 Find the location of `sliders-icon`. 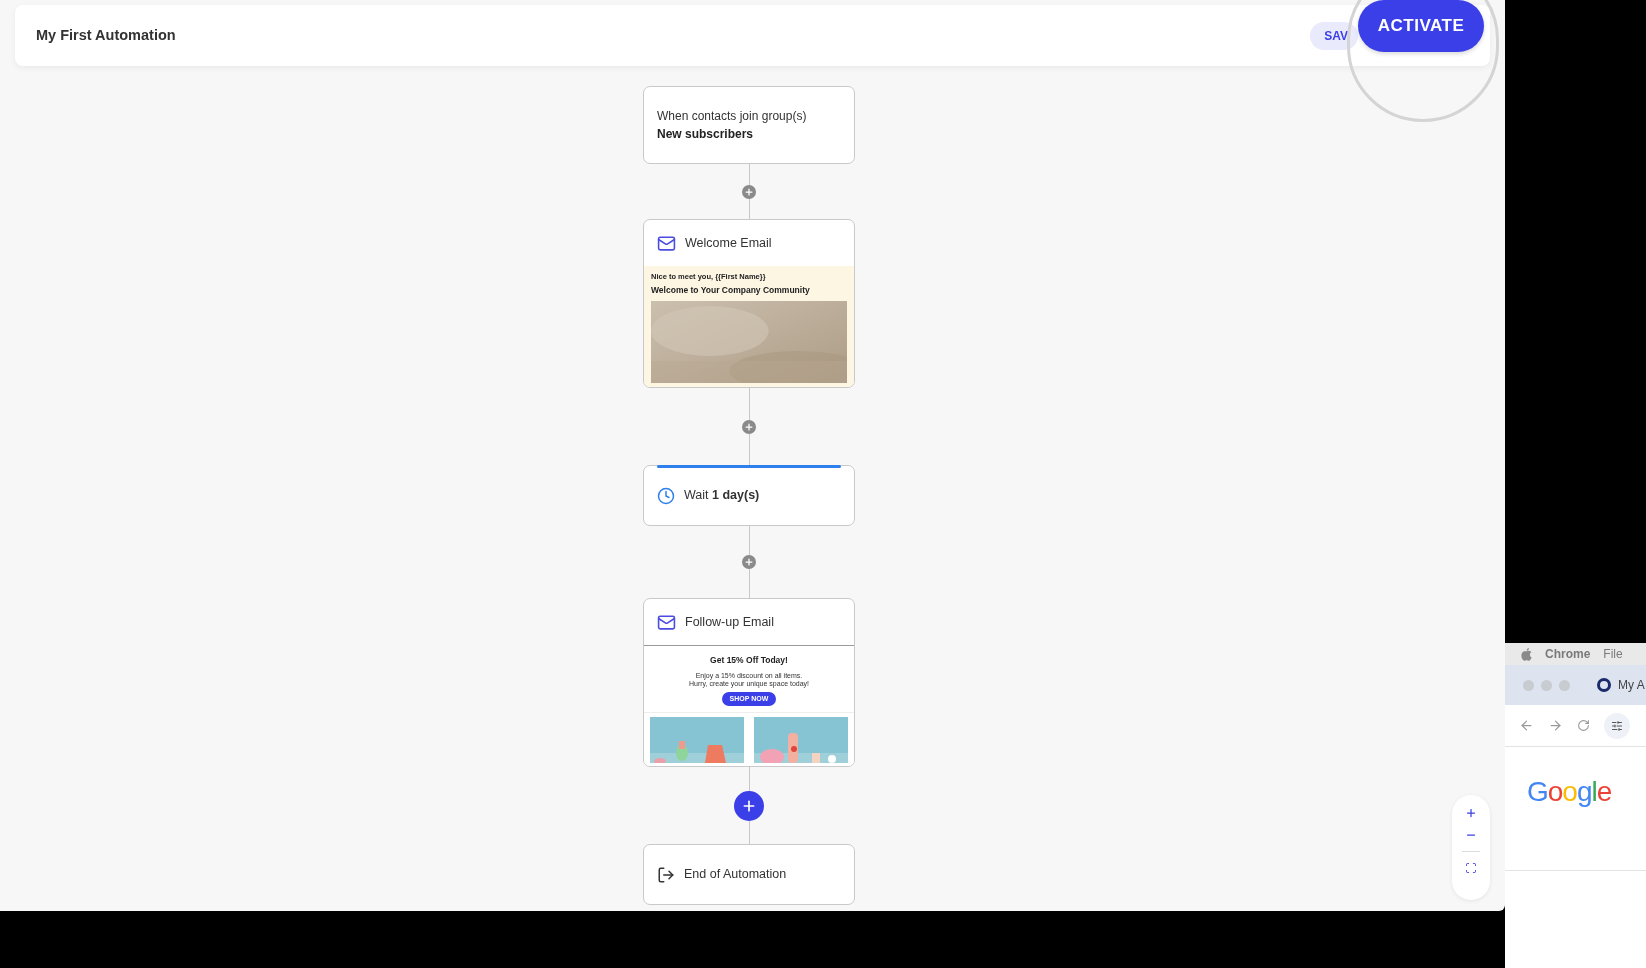

sliders-icon is located at coordinates (1617, 725).